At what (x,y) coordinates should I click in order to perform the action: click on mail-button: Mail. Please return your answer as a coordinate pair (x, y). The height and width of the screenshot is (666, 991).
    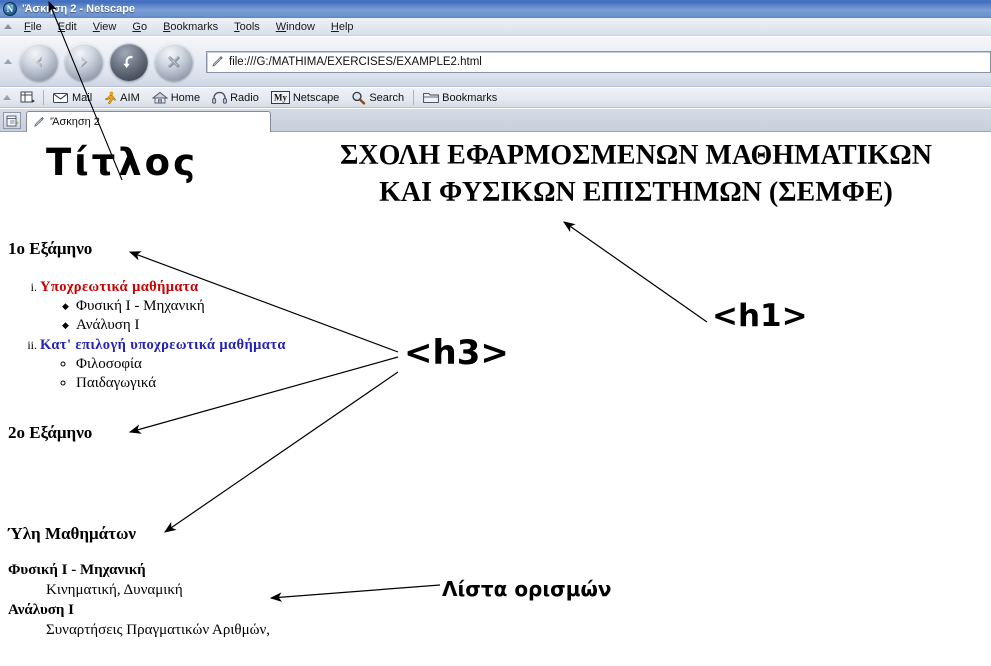
    Looking at the image, I should click on (72, 98).